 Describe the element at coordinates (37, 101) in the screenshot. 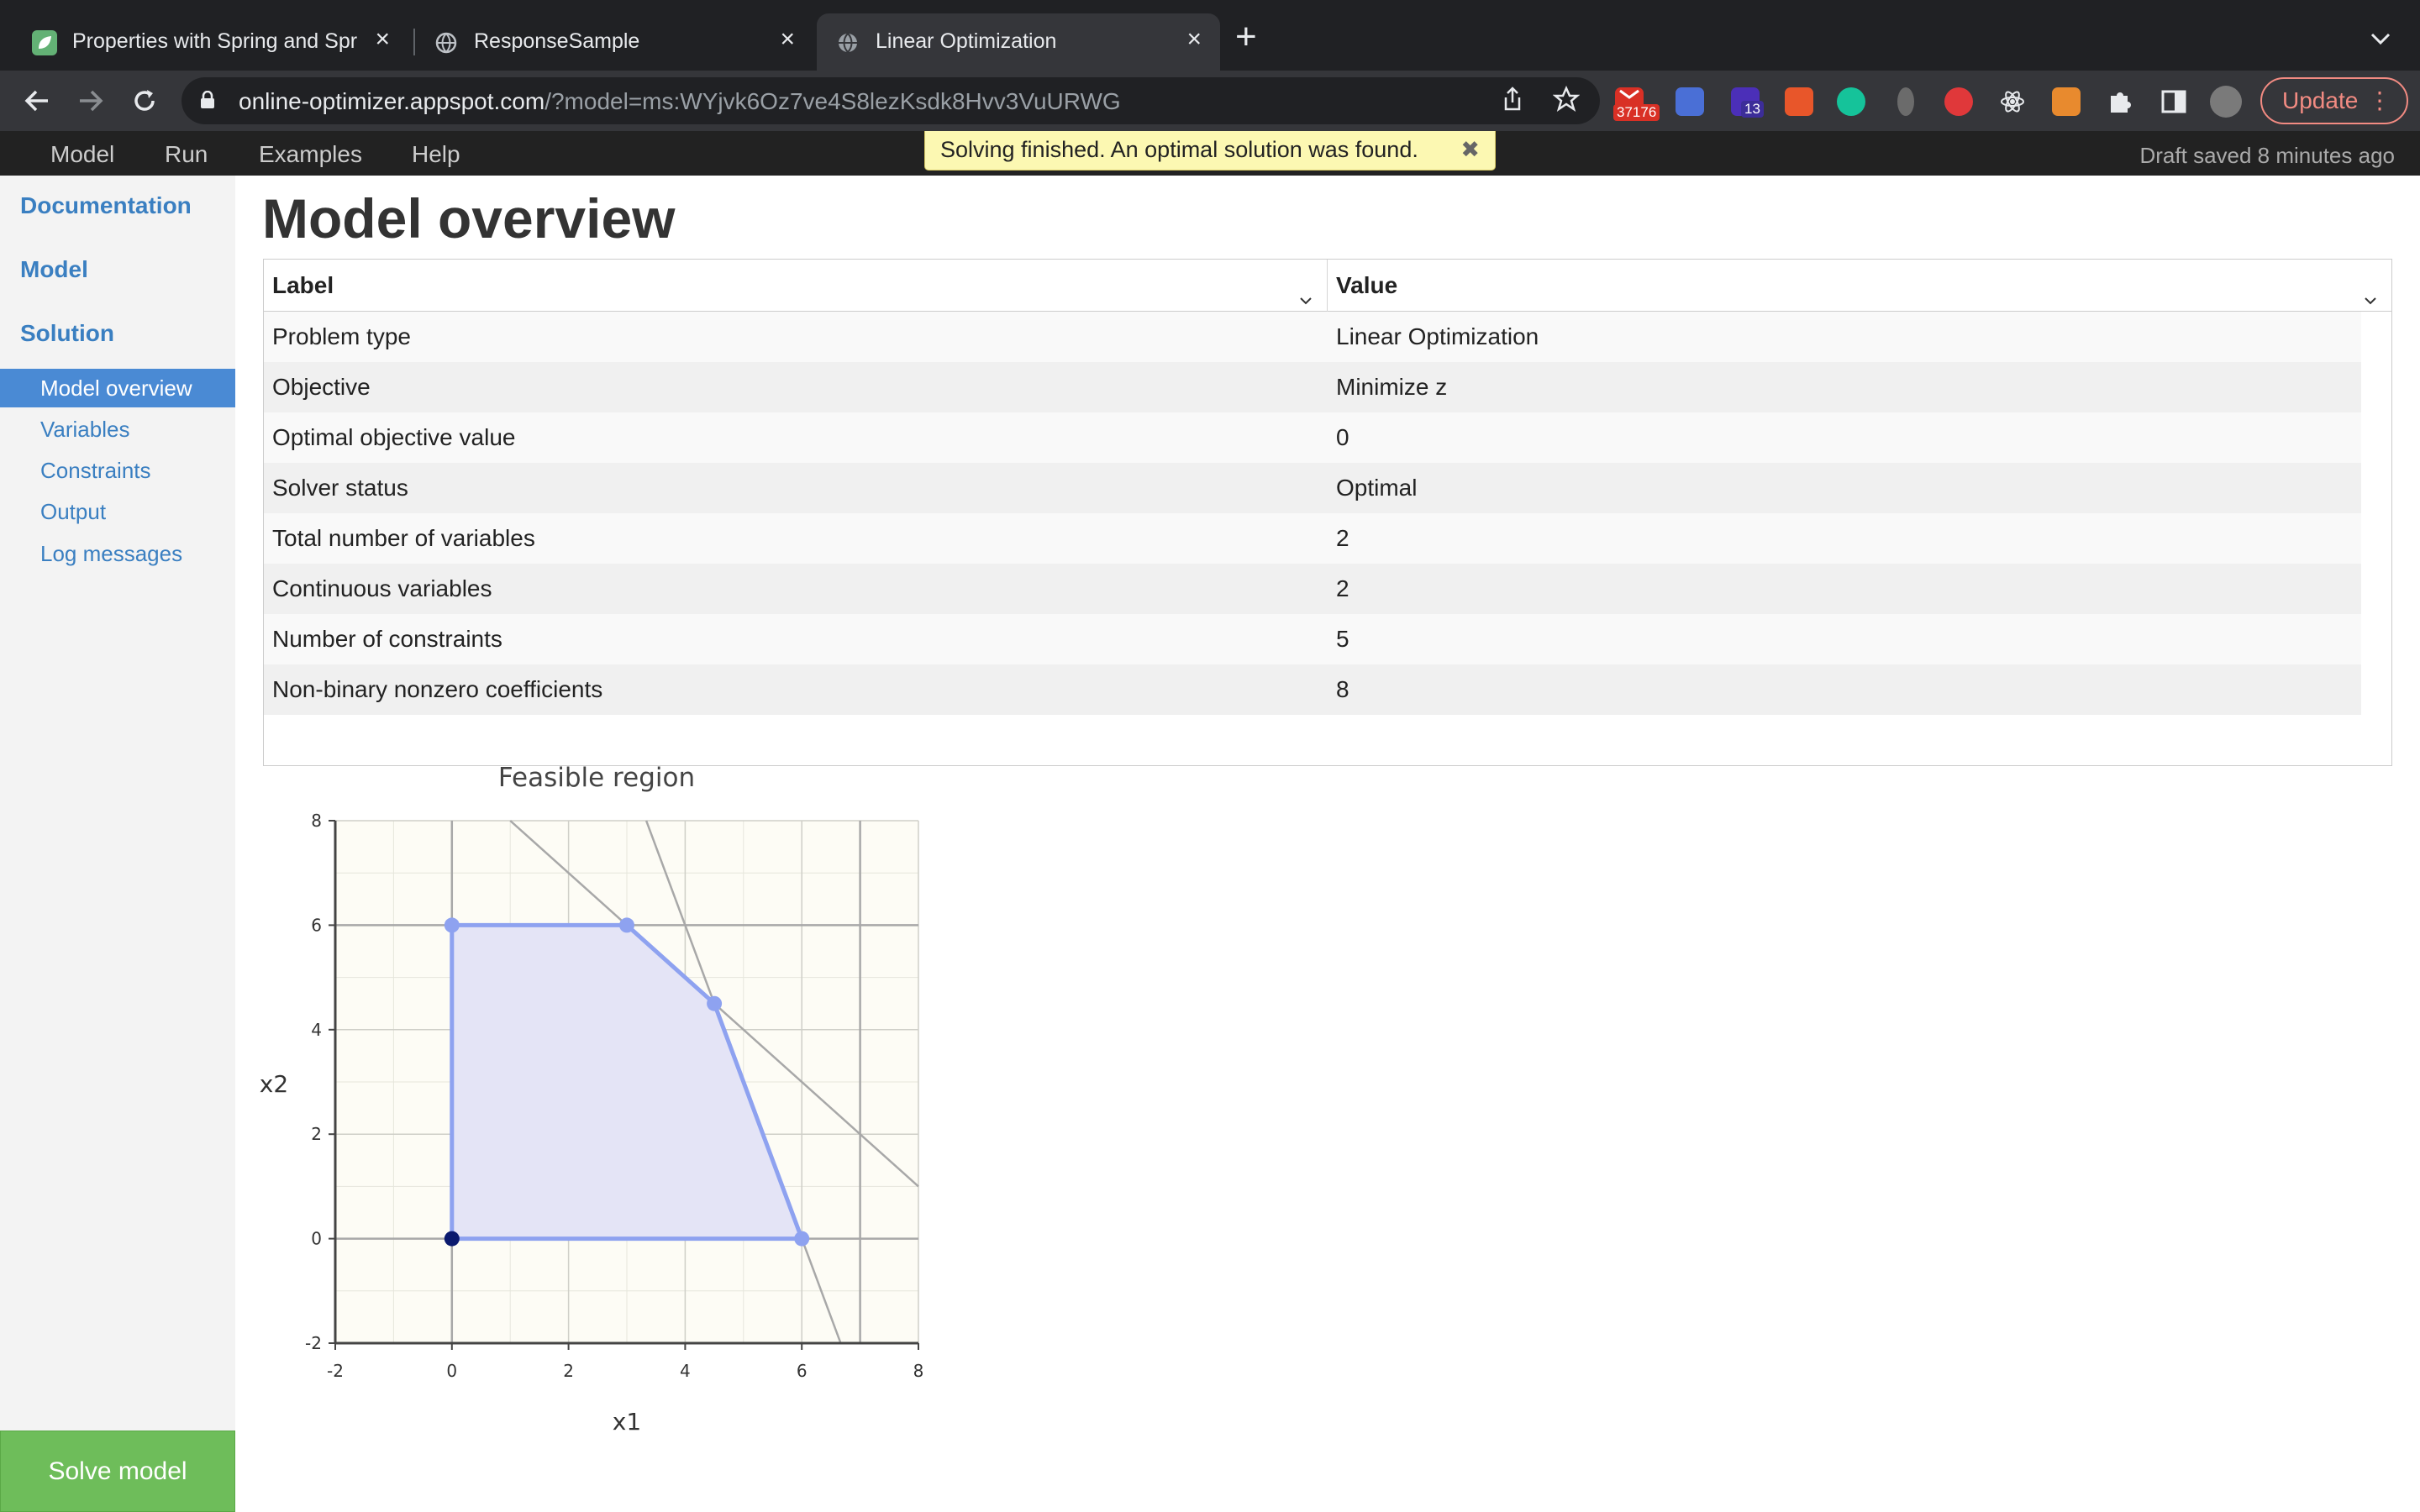

I see `back-arrow-icon` at that location.